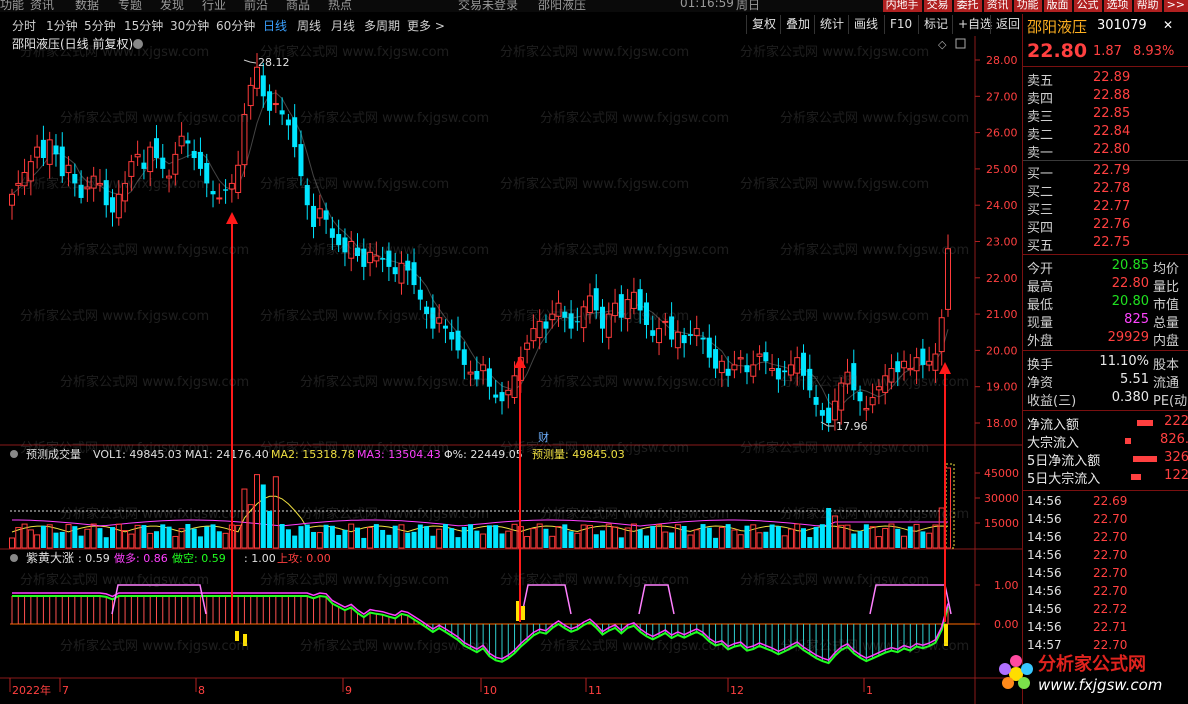 Image resolution: width=1188 pixels, height=704 pixels. I want to click on top-button: 公式, so click(1087, 6).